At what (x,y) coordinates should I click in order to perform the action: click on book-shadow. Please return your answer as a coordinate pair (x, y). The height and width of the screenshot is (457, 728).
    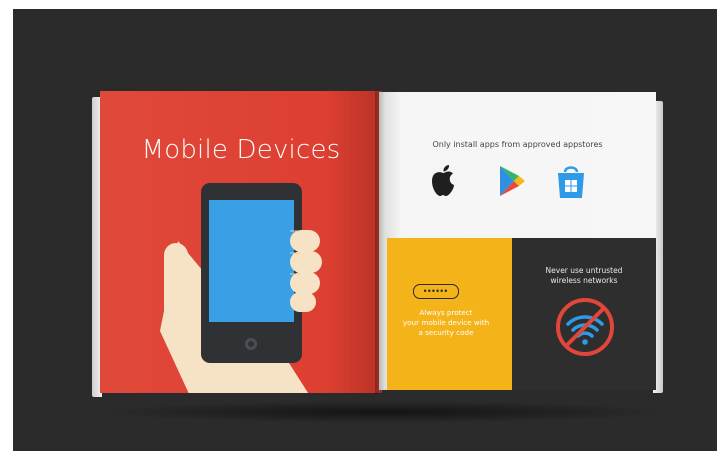
    Looking at the image, I should click on (385, 412).